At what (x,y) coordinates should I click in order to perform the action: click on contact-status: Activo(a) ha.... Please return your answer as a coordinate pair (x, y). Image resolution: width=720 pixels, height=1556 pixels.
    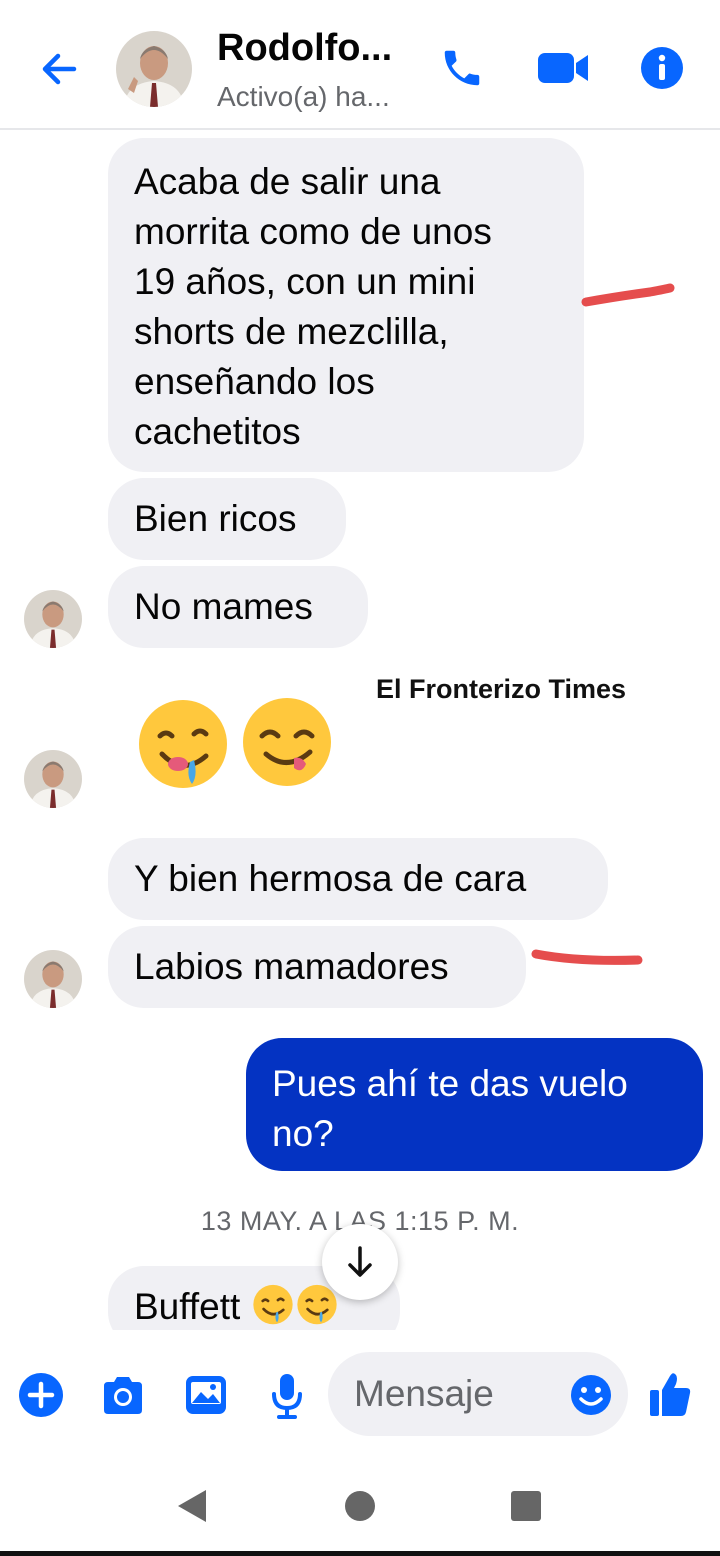
    Looking at the image, I should click on (303, 96).